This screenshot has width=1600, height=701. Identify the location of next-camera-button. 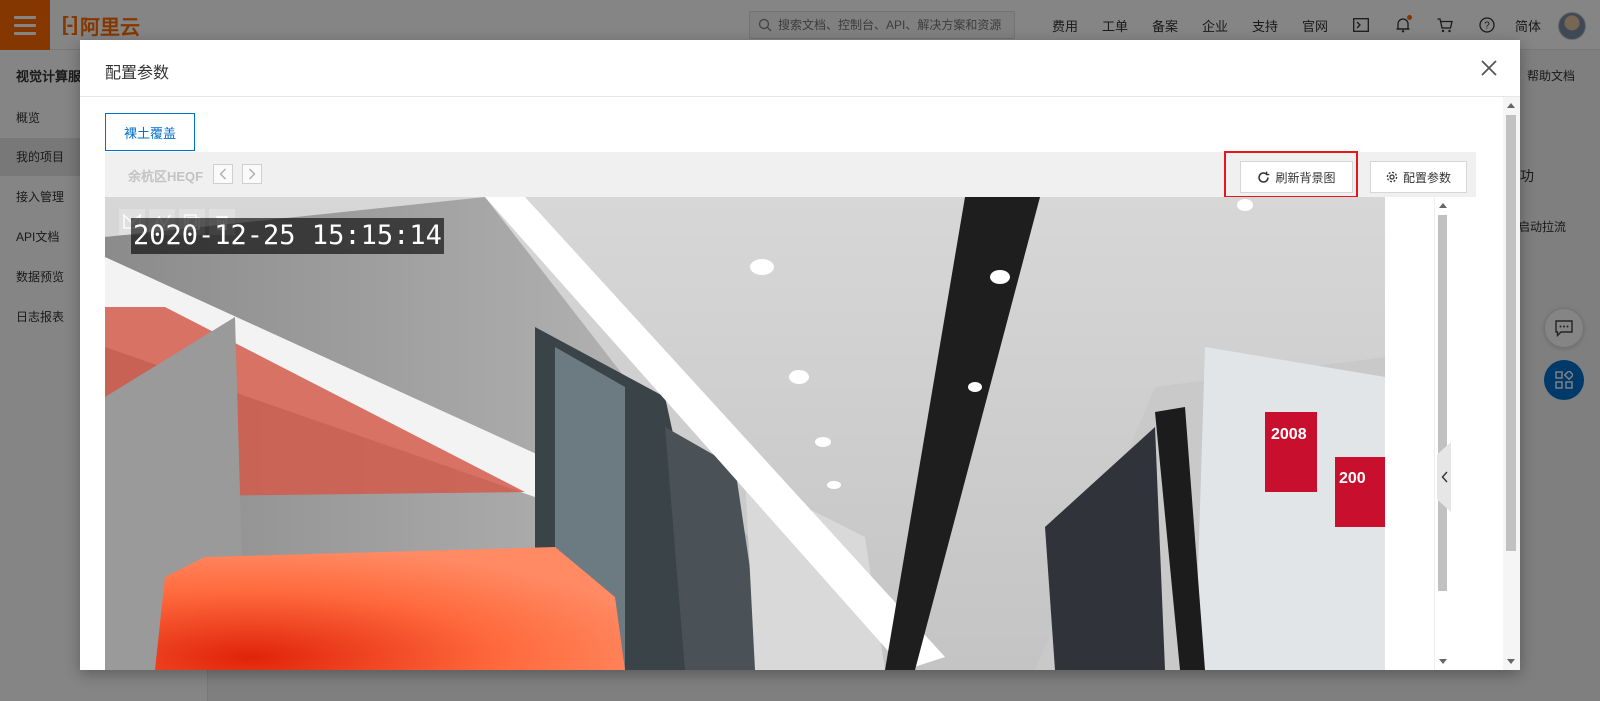
(252, 174).